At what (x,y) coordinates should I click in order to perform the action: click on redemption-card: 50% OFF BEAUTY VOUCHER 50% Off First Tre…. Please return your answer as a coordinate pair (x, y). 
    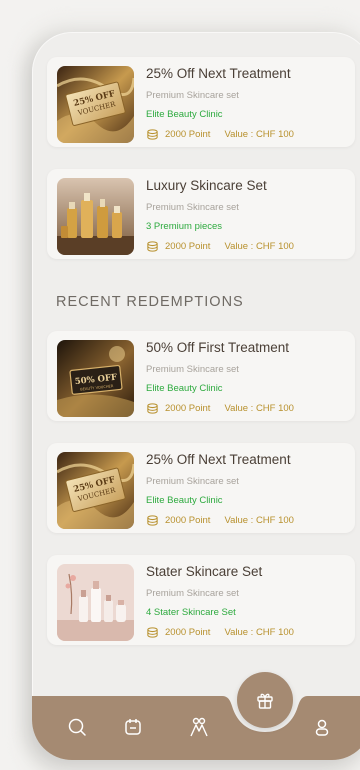
    Looking at the image, I should click on (201, 376).